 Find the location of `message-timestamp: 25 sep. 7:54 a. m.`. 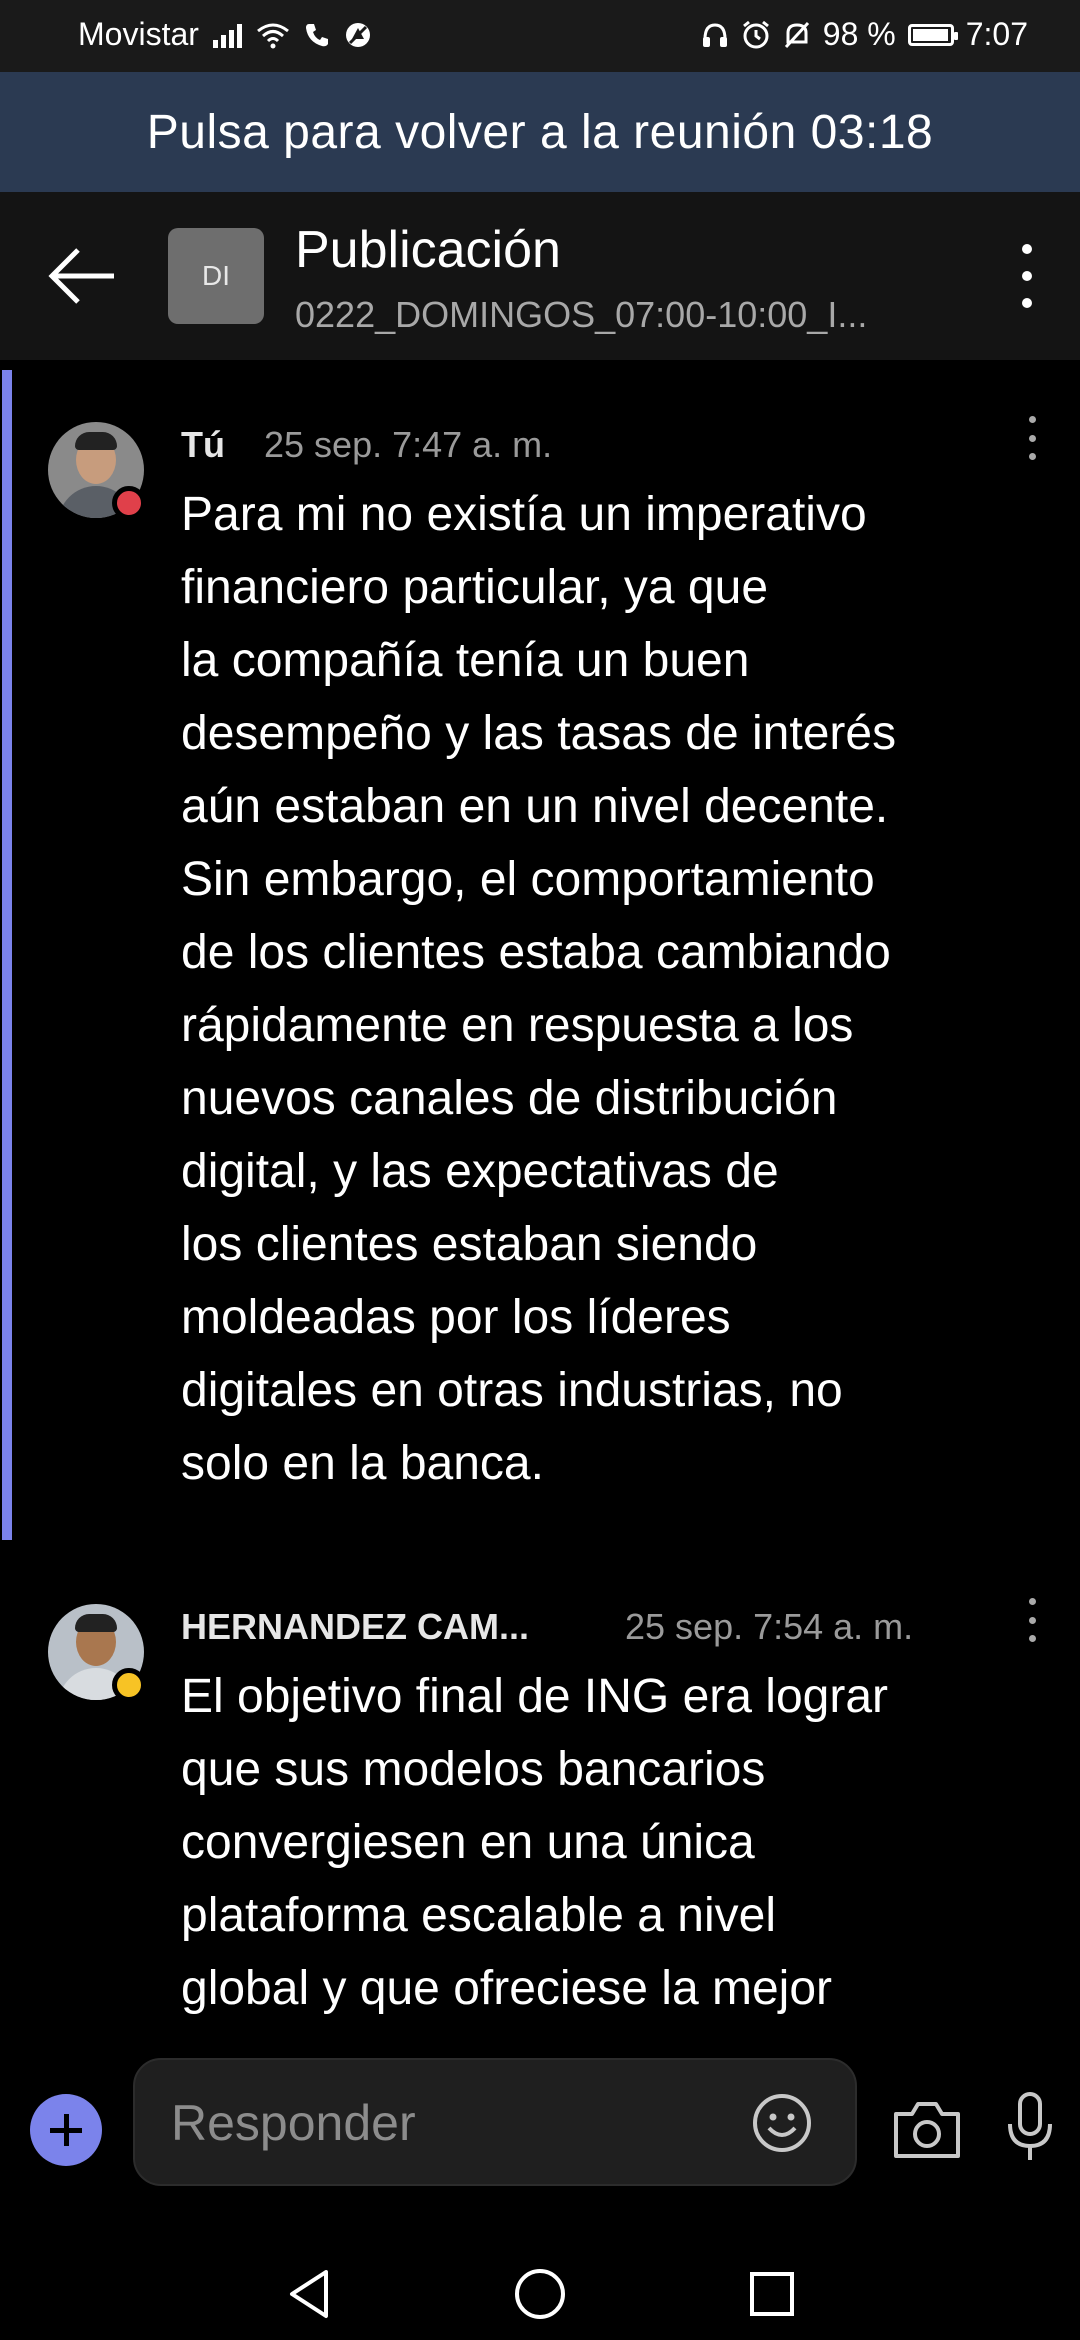

message-timestamp: 25 sep. 7:54 a. m. is located at coordinates (769, 1626).